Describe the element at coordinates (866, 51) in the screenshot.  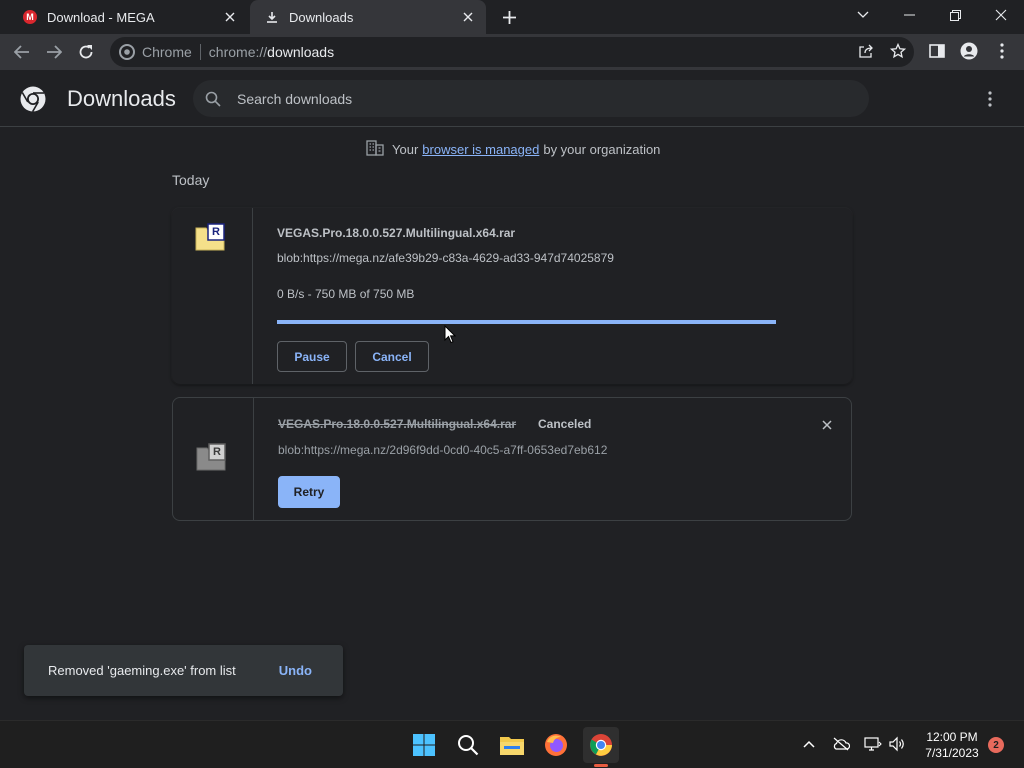
I see `share-icon` at that location.